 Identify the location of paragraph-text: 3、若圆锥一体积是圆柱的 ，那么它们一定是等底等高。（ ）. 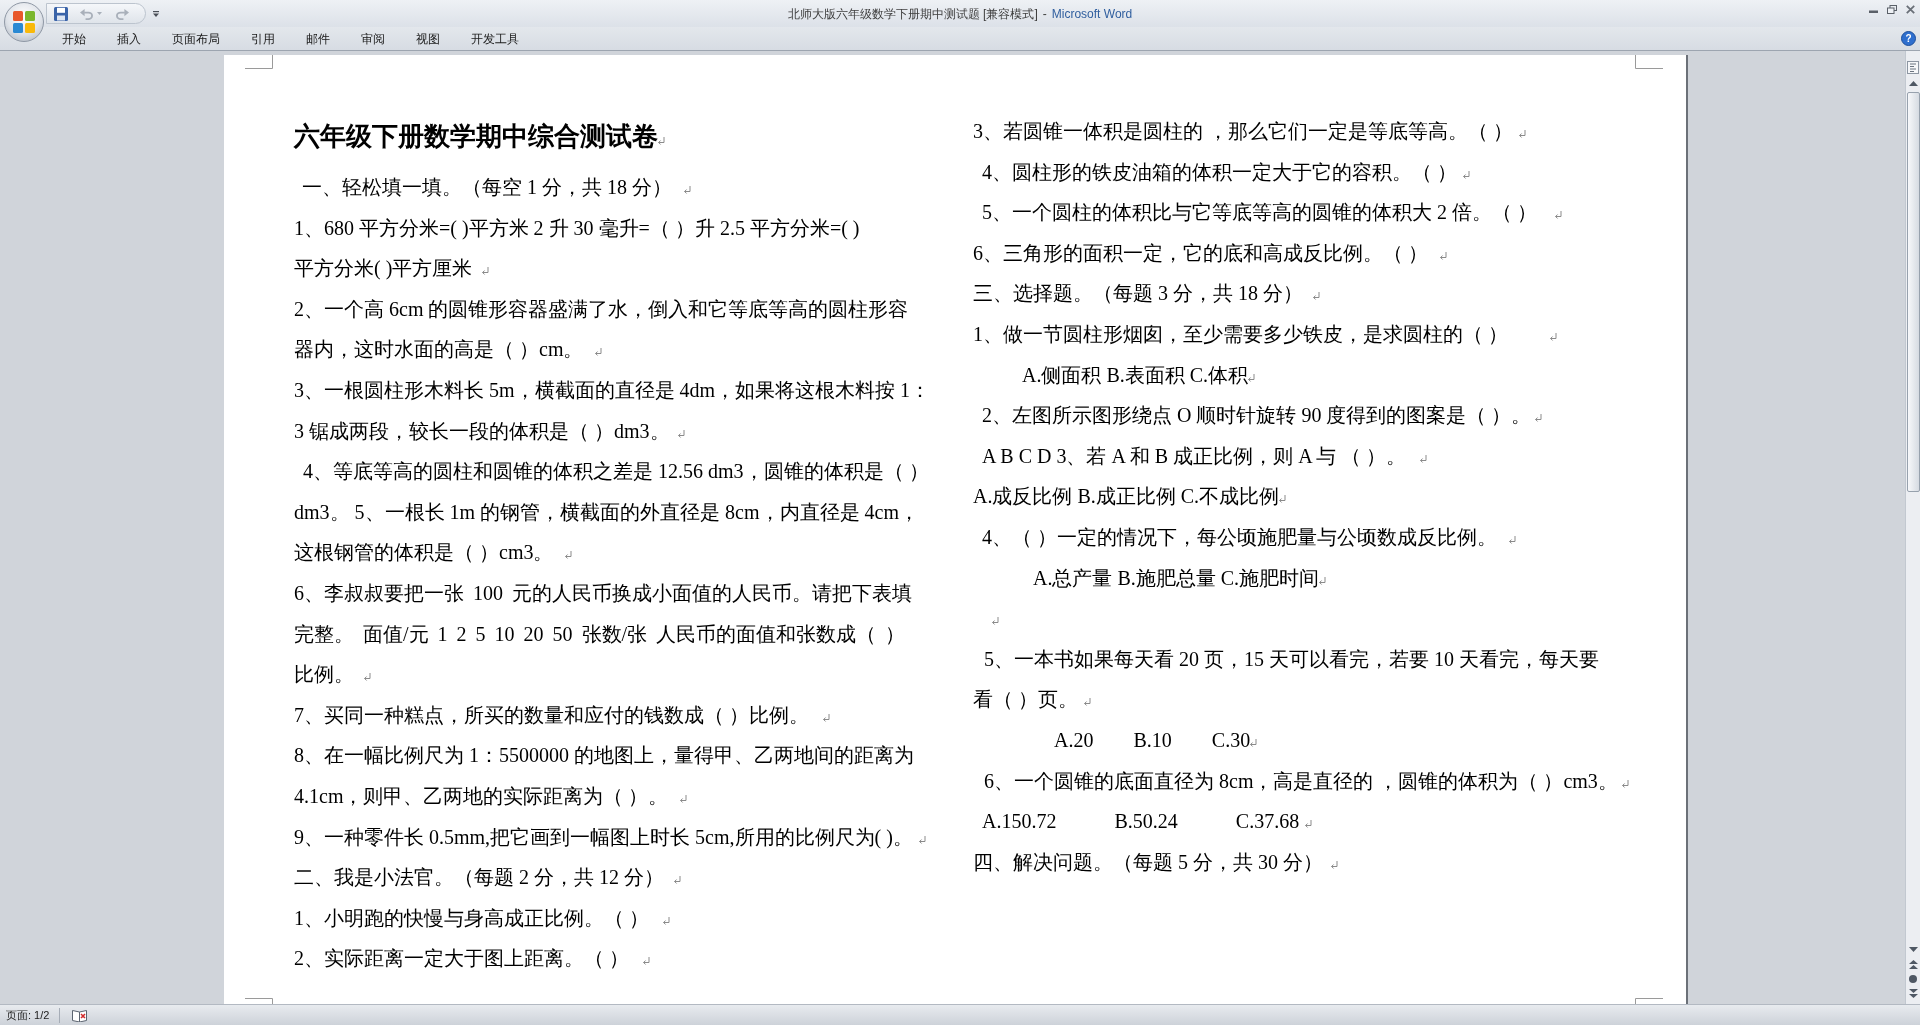
(1243, 131).